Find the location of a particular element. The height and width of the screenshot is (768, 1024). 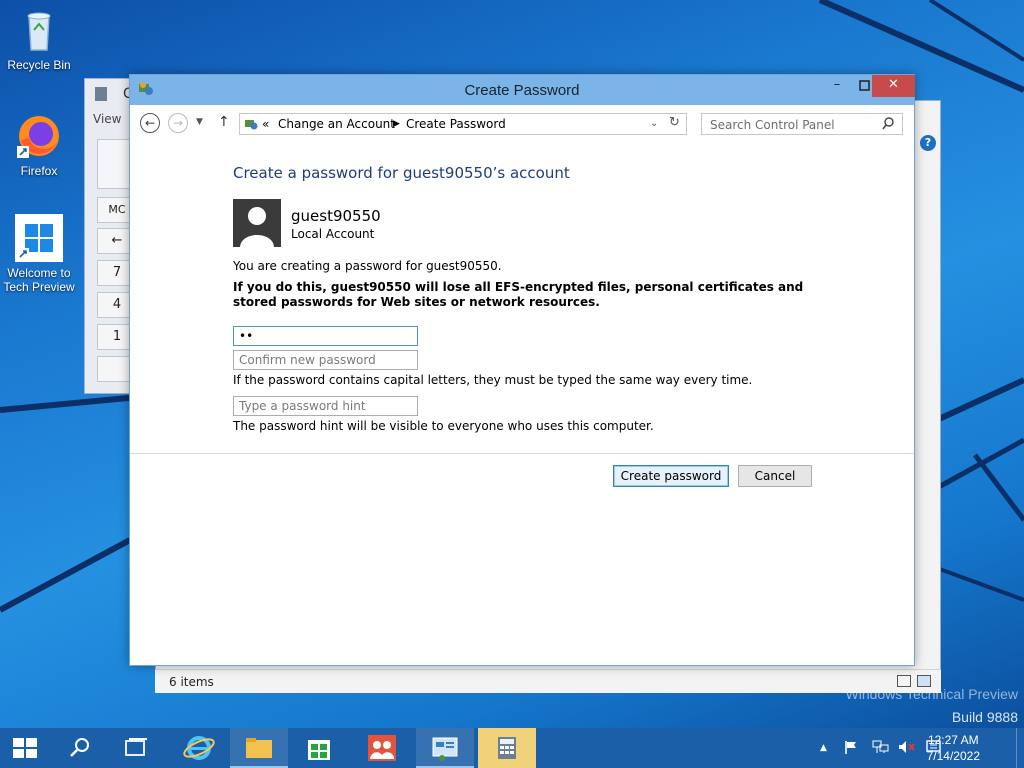

firefox-shortcut: Firefox is located at coordinates (39, 145).